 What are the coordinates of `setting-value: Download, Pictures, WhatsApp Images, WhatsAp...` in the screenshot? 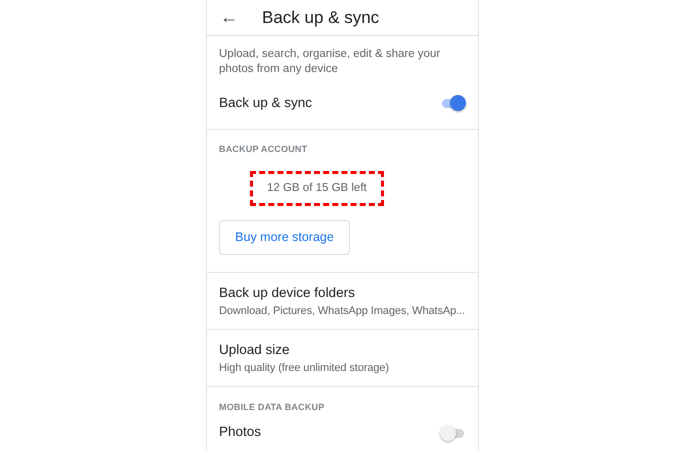 It's located at (342, 311).